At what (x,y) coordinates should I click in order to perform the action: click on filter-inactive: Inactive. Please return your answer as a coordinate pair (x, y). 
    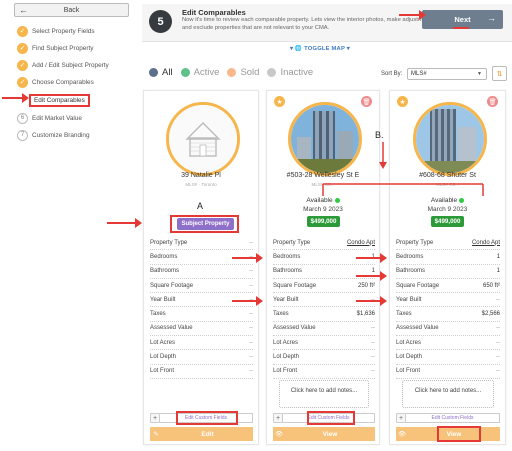
    Looking at the image, I should click on (290, 72).